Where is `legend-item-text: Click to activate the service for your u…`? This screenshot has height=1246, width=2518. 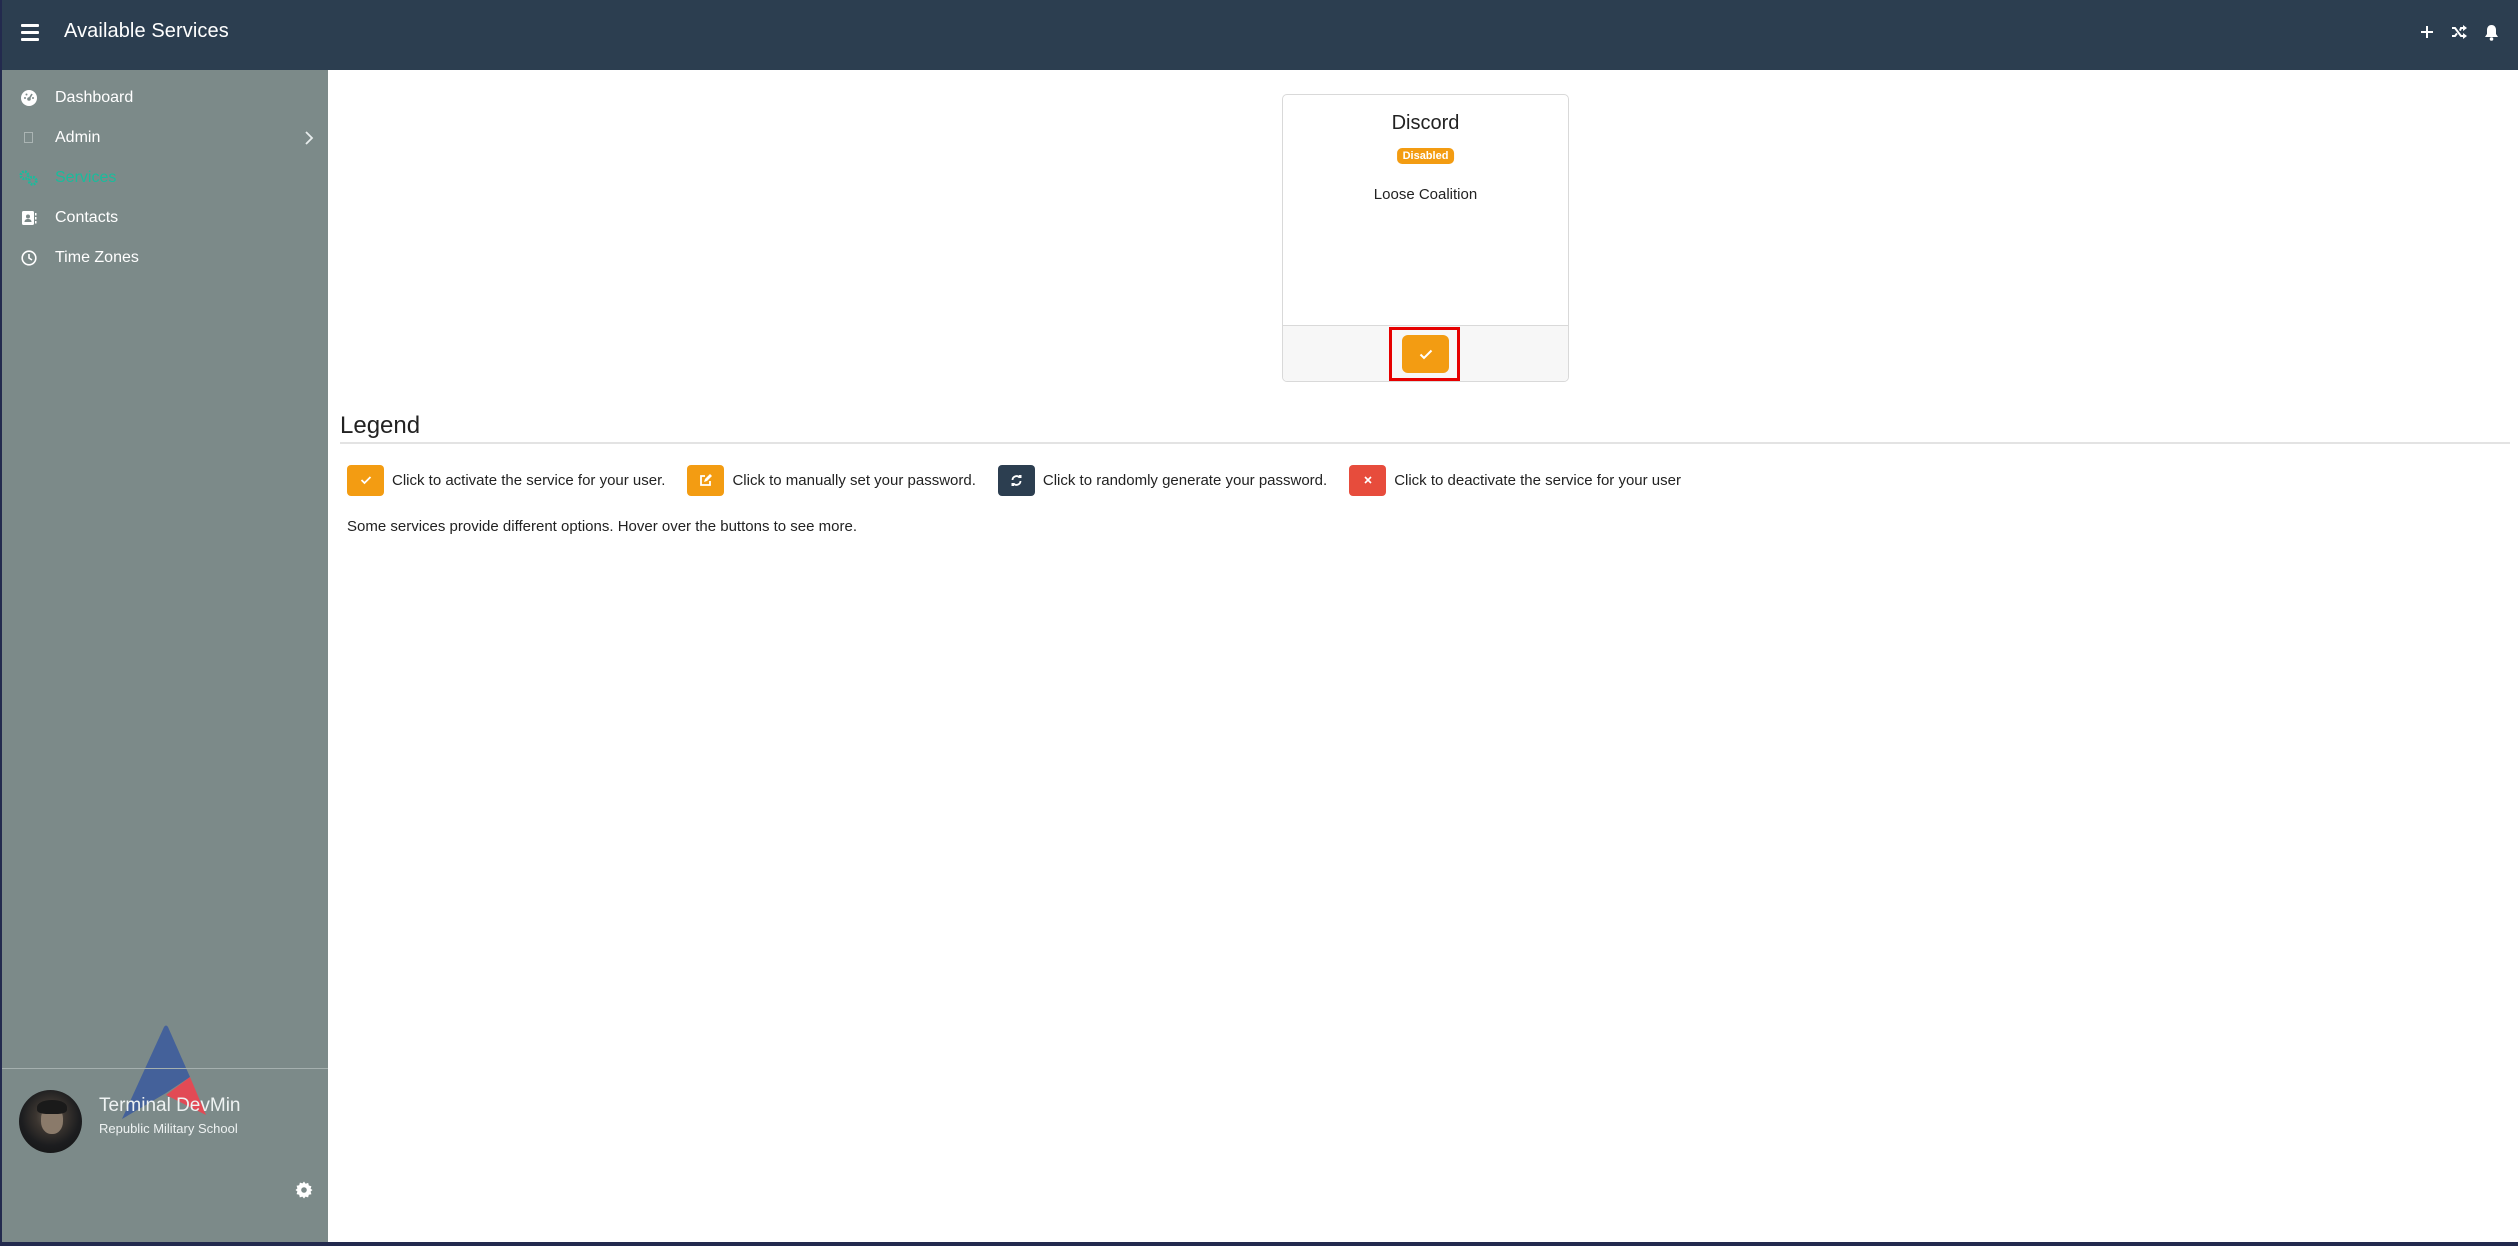
legend-item-text: Click to activate the service for your u… is located at coordinates (529, 480).